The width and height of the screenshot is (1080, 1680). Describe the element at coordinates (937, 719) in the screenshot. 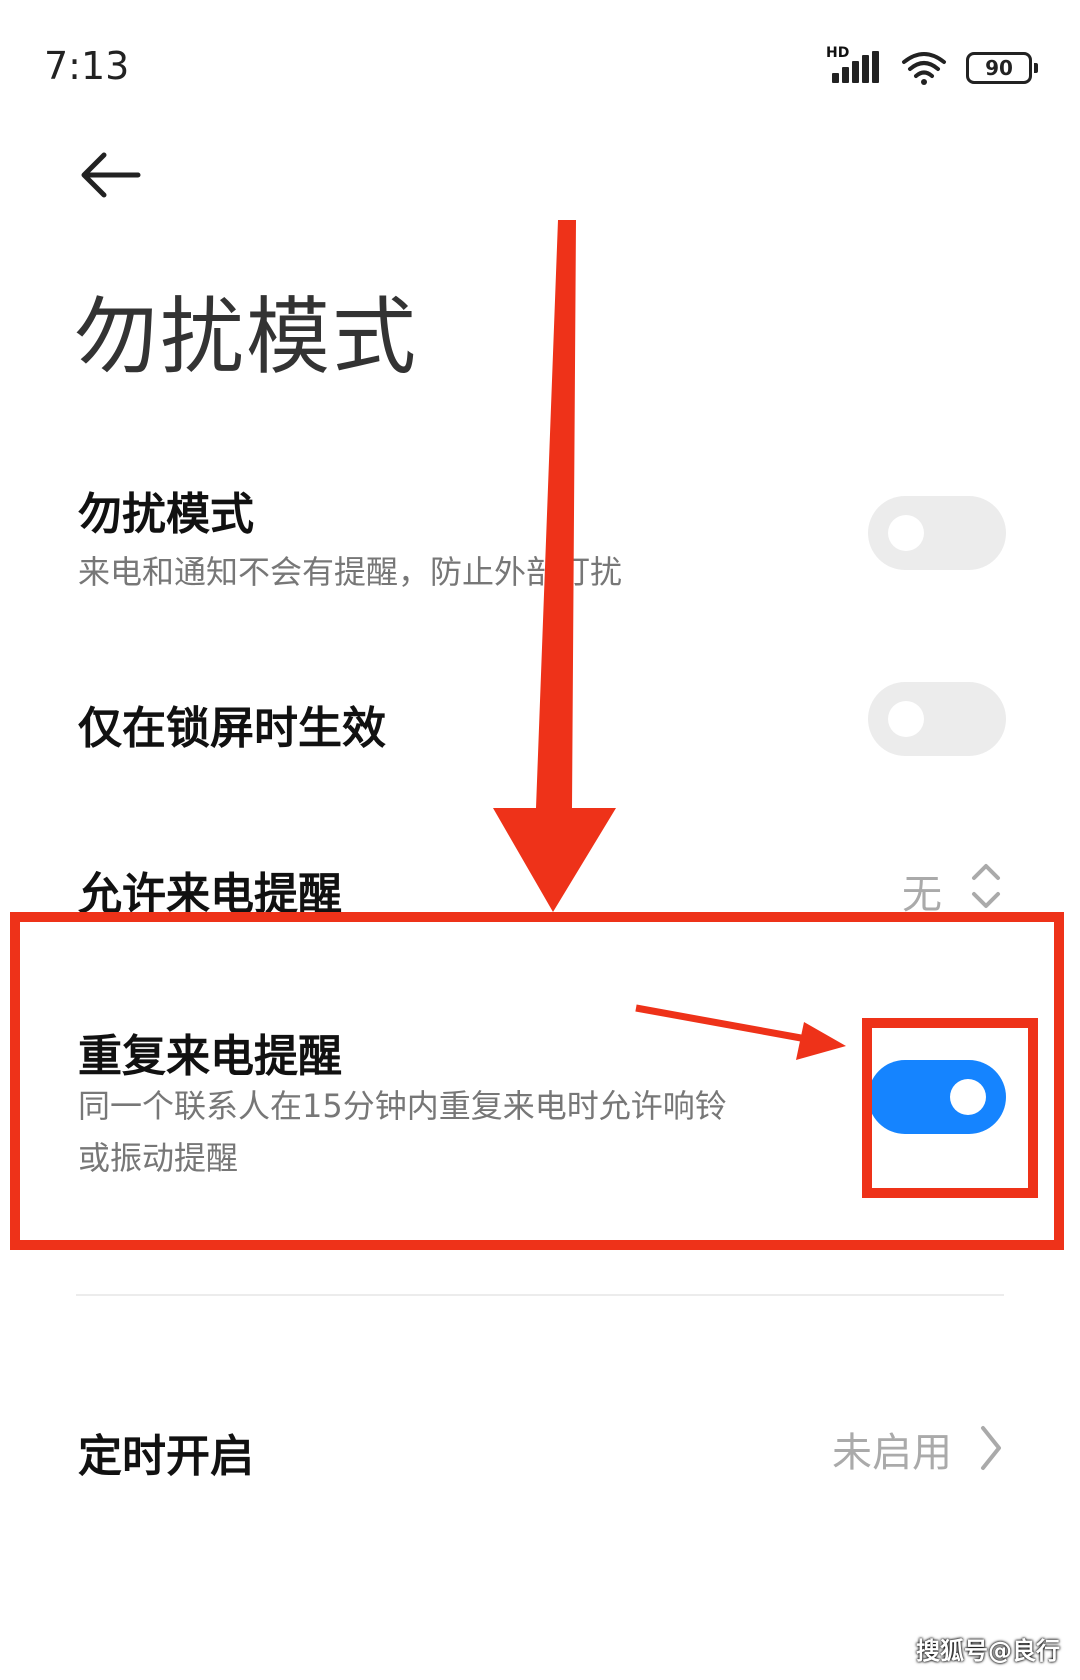

I see `lock-only-toggle` at that location.